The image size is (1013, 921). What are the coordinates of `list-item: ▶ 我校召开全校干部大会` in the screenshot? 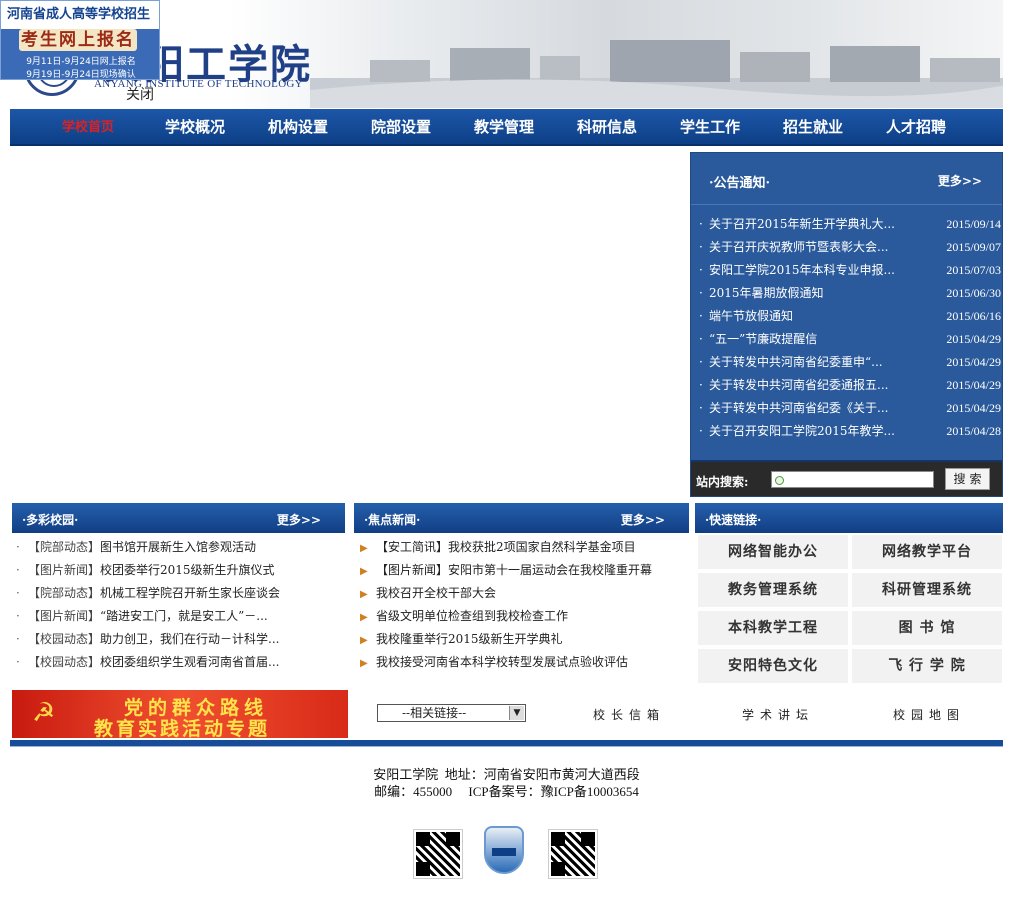 It's located at (524, 593).